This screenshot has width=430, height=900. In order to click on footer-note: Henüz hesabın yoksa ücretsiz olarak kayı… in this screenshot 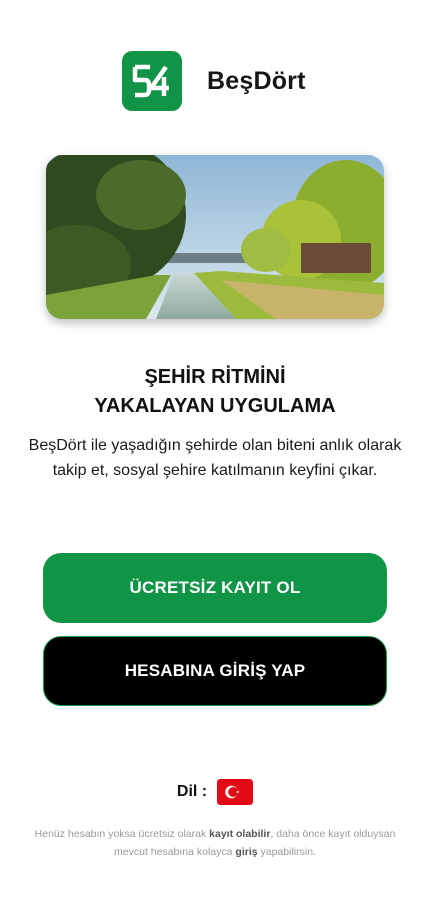, I will do `click(215, 843)`.